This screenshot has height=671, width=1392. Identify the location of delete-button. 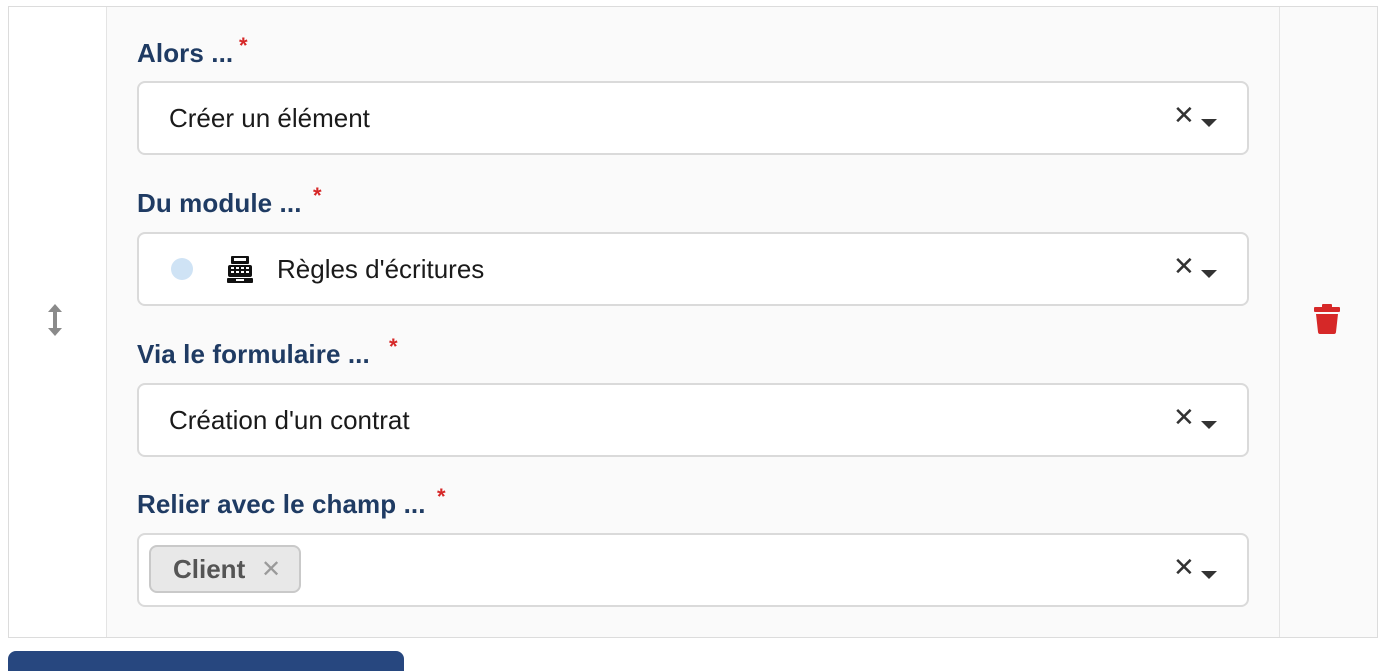
(1327, 319).